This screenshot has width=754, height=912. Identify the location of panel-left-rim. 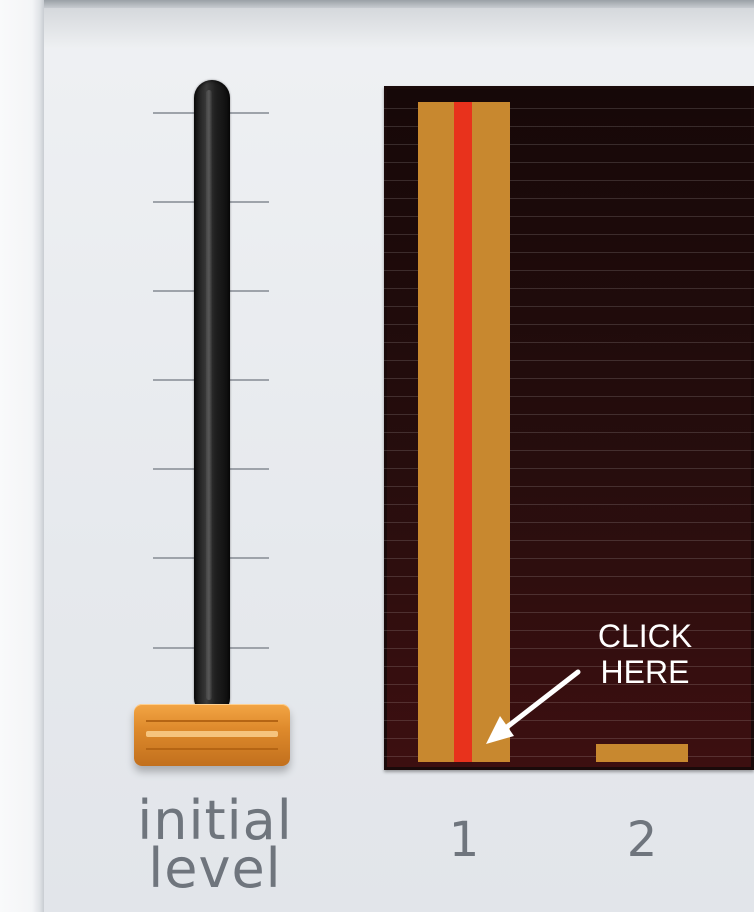
(22, 456).